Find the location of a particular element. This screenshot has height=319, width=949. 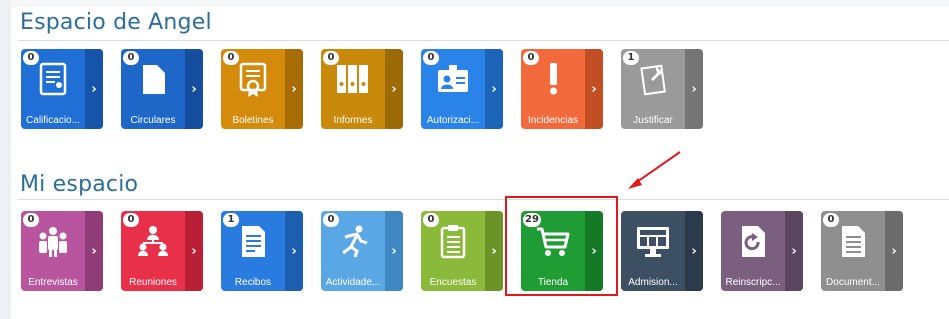

tile-encuestas: › 0 Encuestas is located at coordinates (462, 251).